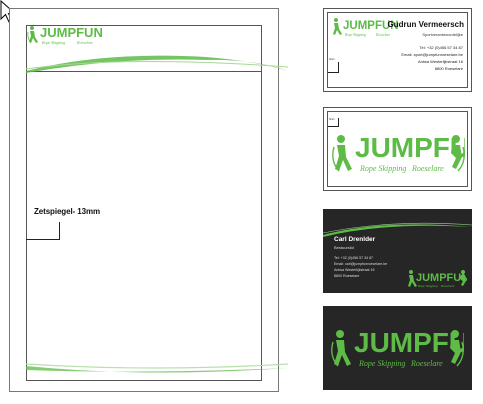 This screenshot has height=404, width=483. I want to click on green-swoosh-footer, so click(157, 368).